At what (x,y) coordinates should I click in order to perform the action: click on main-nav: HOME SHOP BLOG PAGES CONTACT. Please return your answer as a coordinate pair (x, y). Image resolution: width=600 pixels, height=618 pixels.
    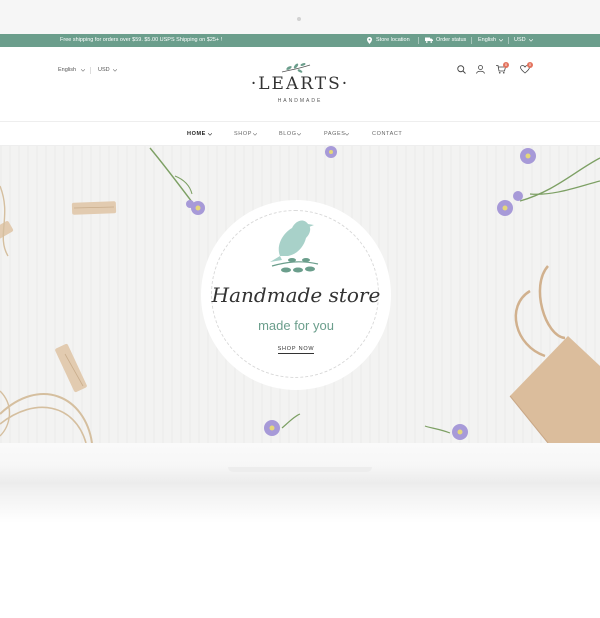
    Looking at the image, I should click on (300, 133).